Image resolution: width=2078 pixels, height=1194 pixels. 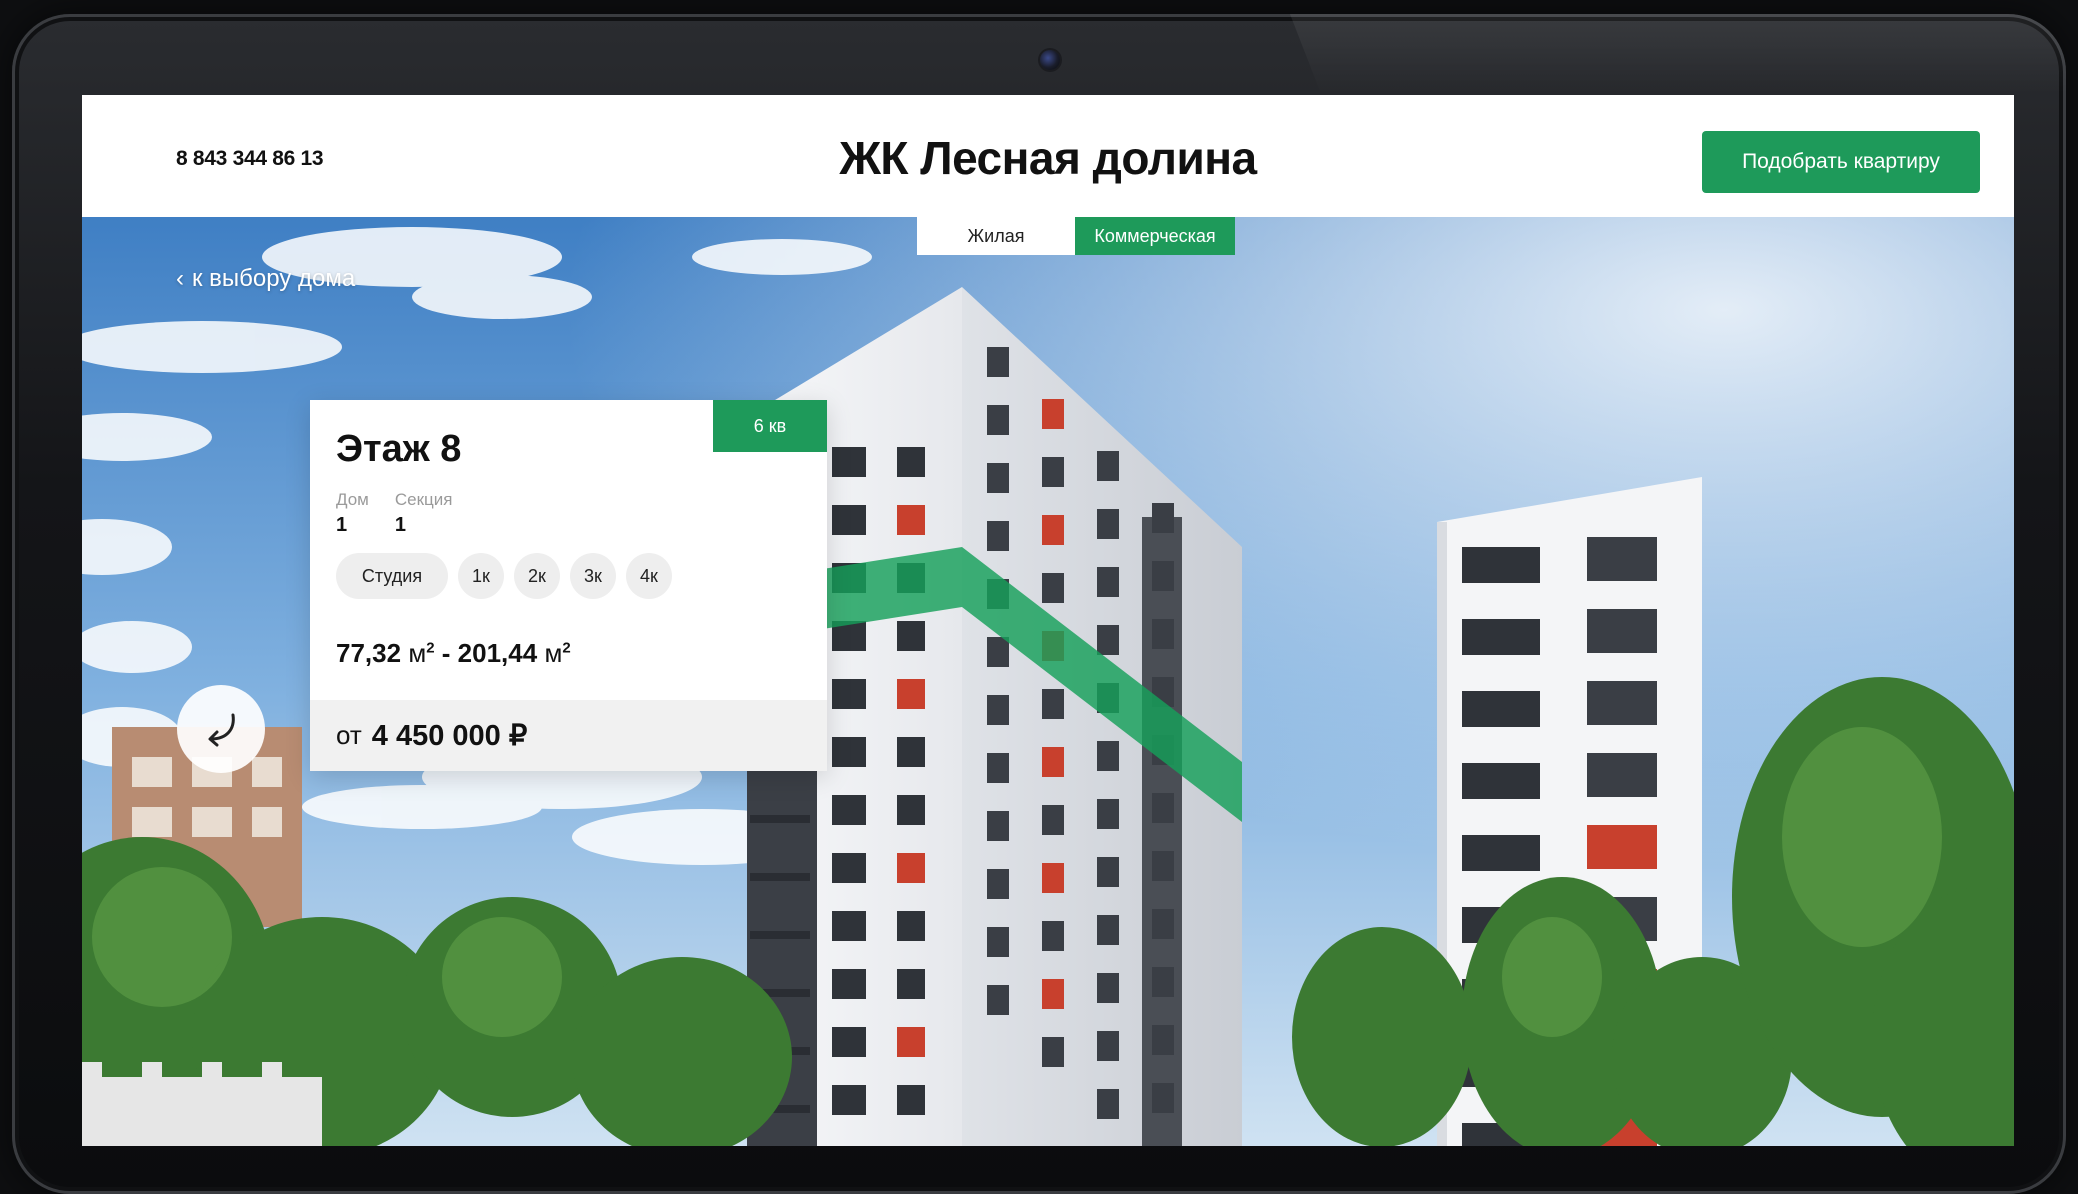 What do you see at coordinates (369, 653) in the screenshot?
I see `area-min: 77,32` at bounding box center [369, 653].